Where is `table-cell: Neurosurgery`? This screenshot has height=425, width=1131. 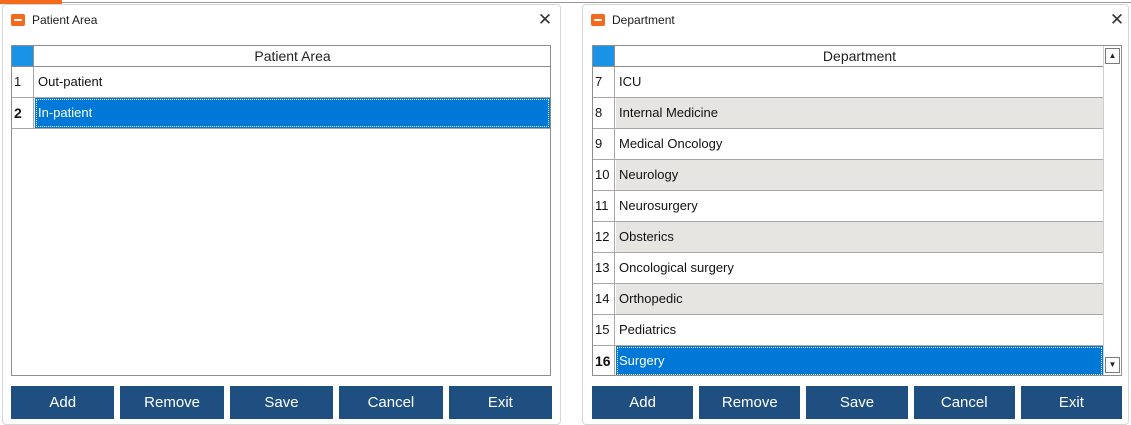 table-cell: Neurosurgery is located at coordinates (859, 206).